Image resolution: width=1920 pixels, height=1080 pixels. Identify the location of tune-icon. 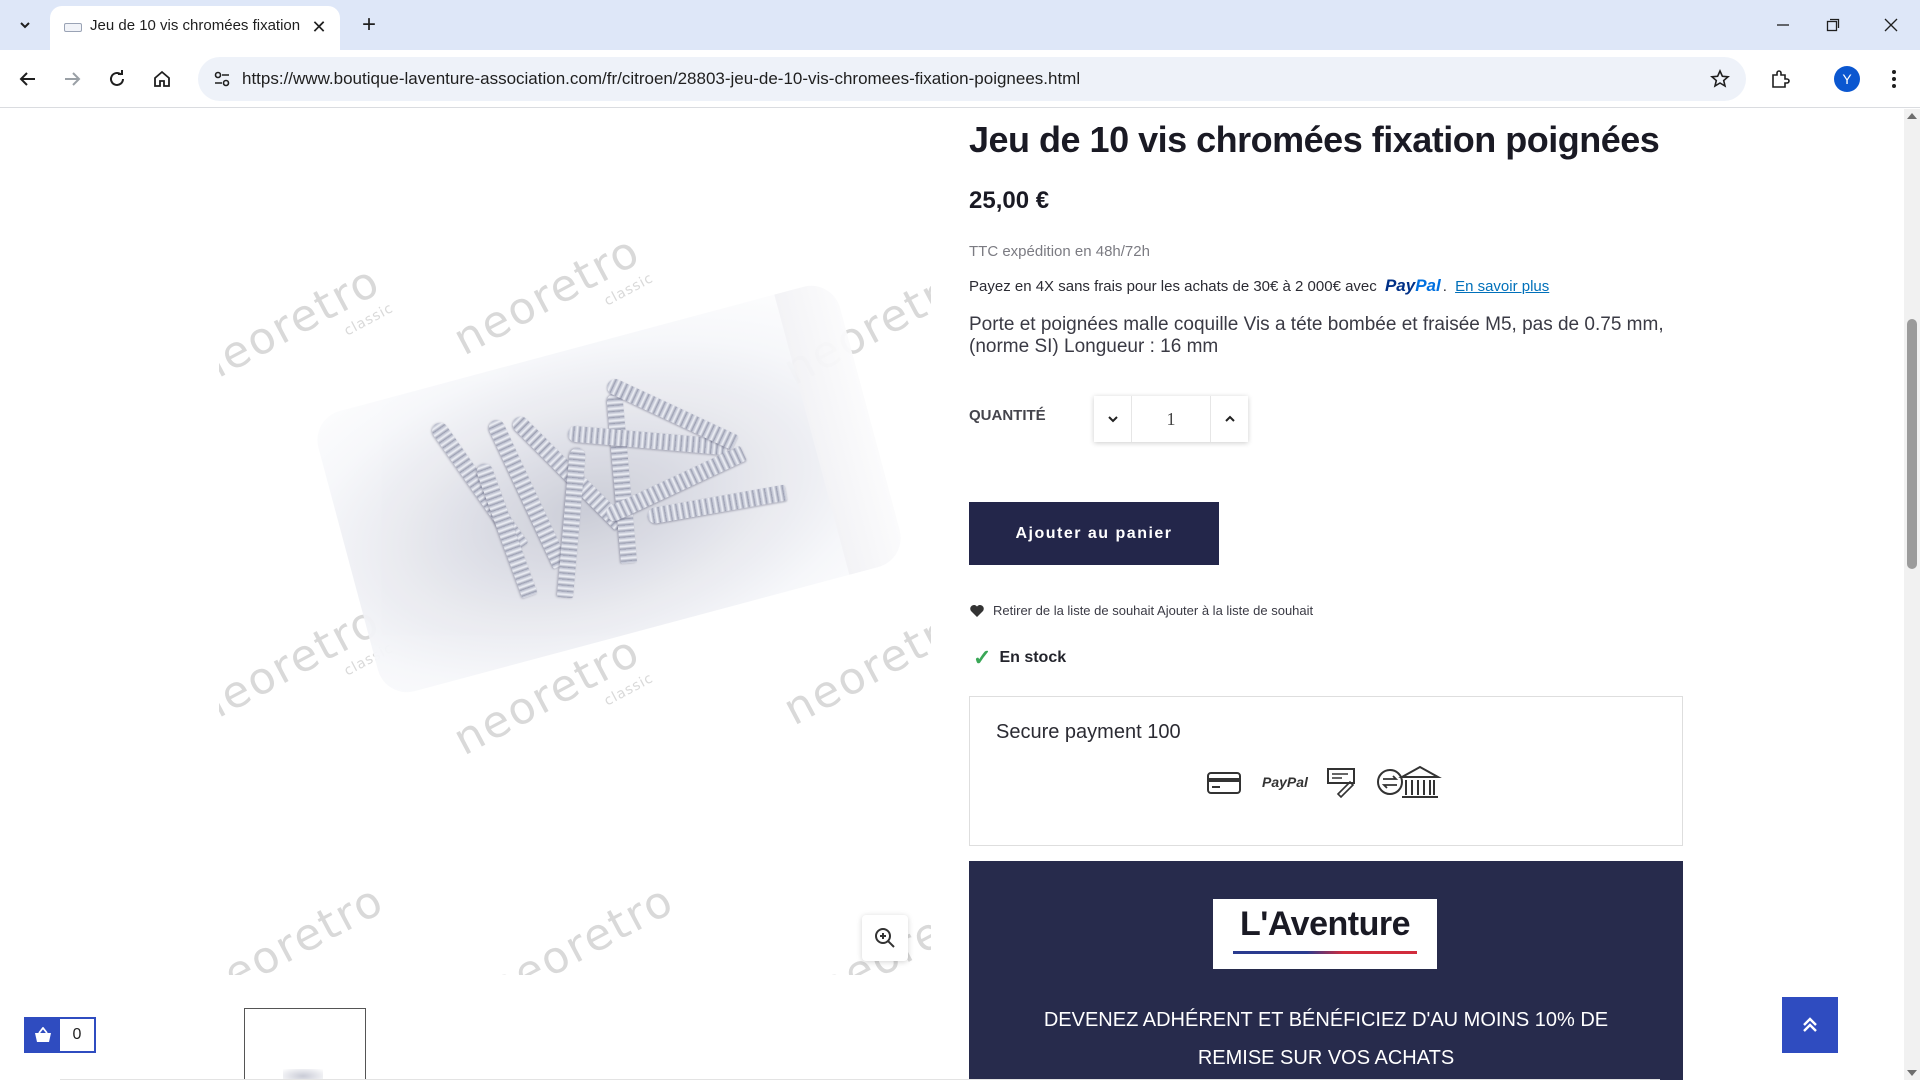
(222, 79).